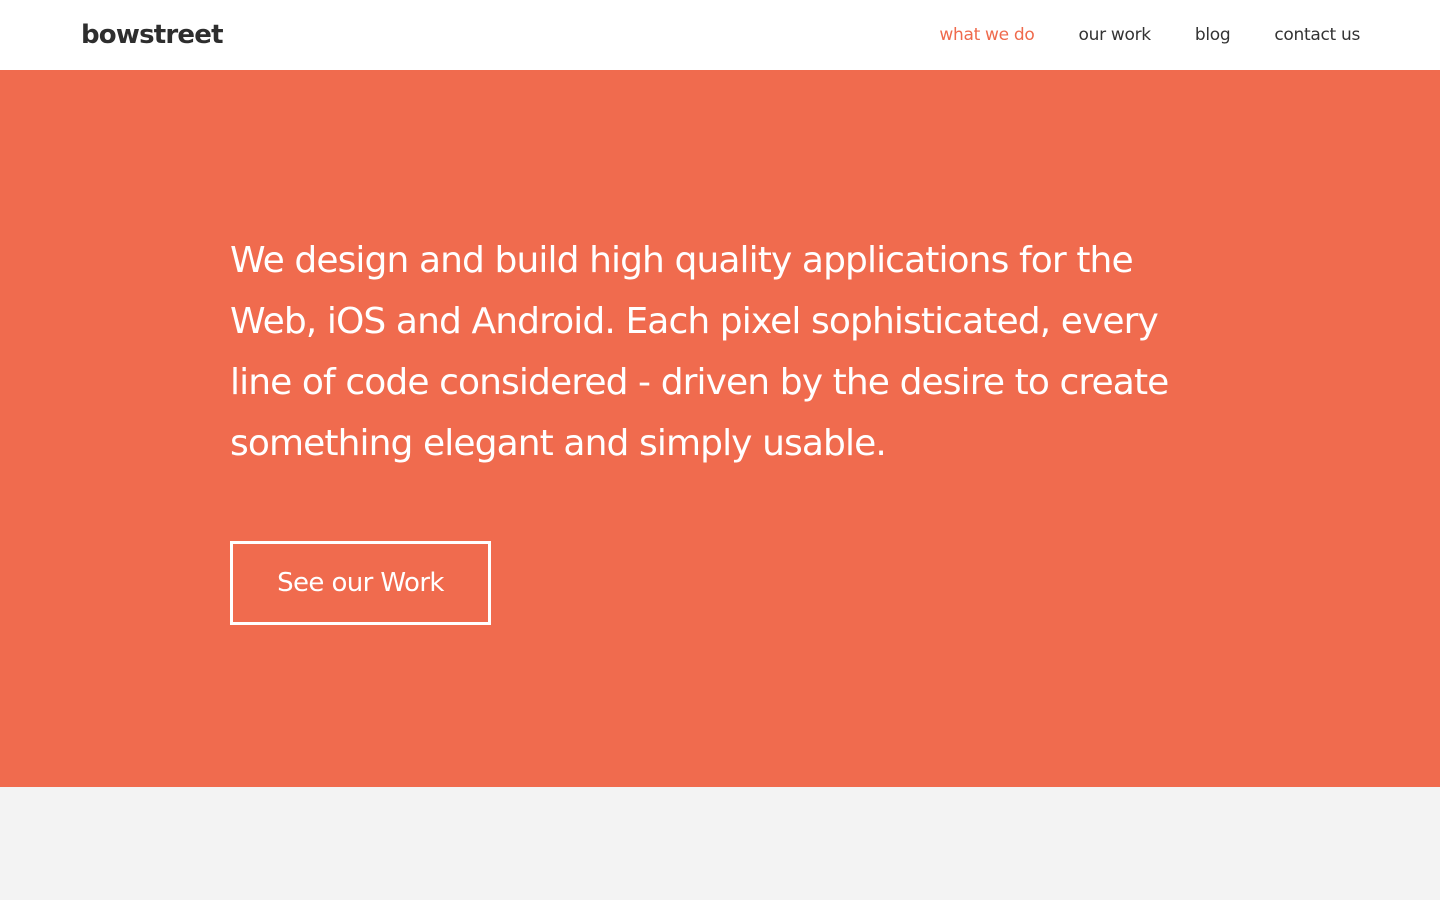 The height and width of the screenshot is (900, 1440). What do you see at coordinates (1317, 35) in the screenshot?
I see `nav-item-contact-us: contact us` at bounding box center [1317, 35].